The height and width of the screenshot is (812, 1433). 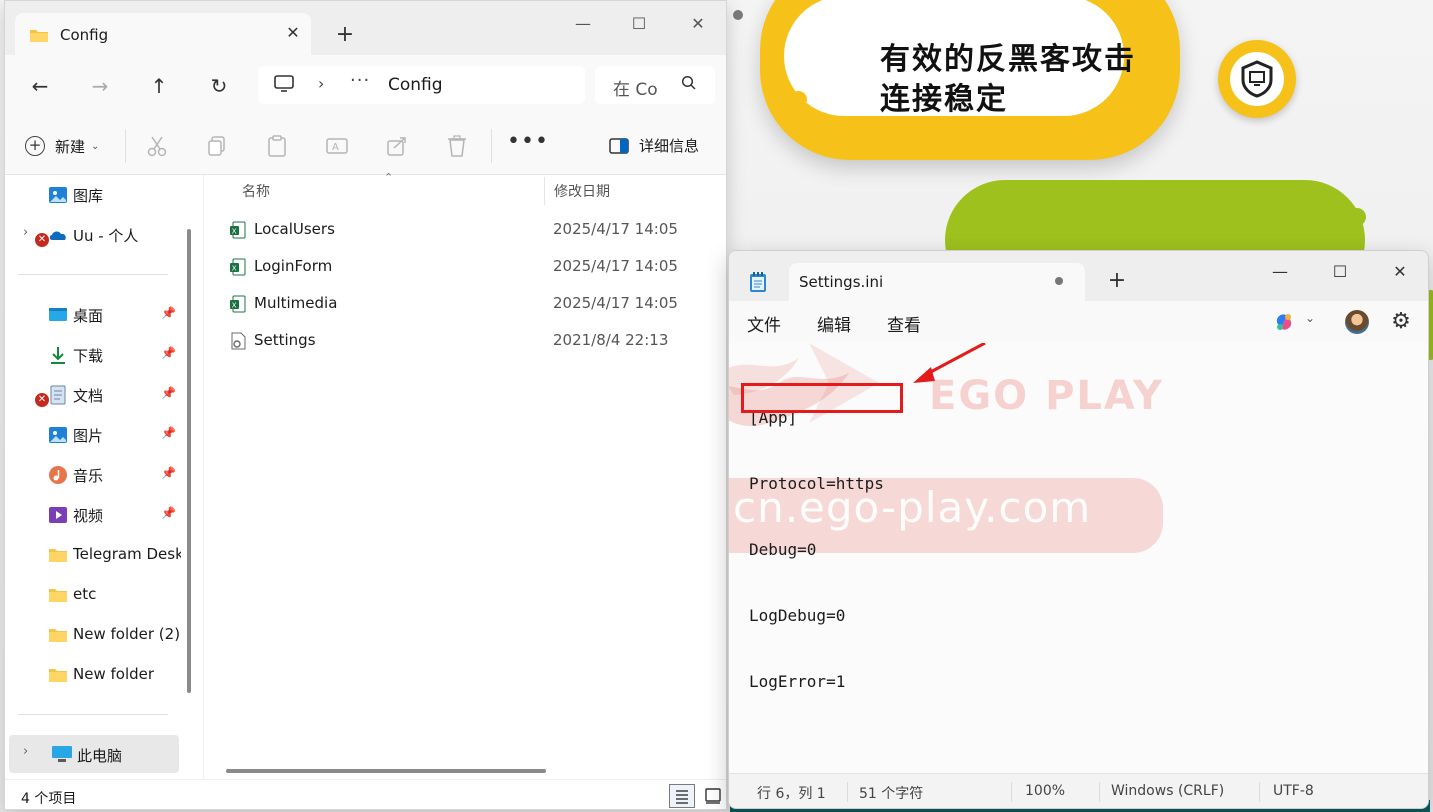 I want to click on gear-icon: ⚙, so click(x=1401, y=322).